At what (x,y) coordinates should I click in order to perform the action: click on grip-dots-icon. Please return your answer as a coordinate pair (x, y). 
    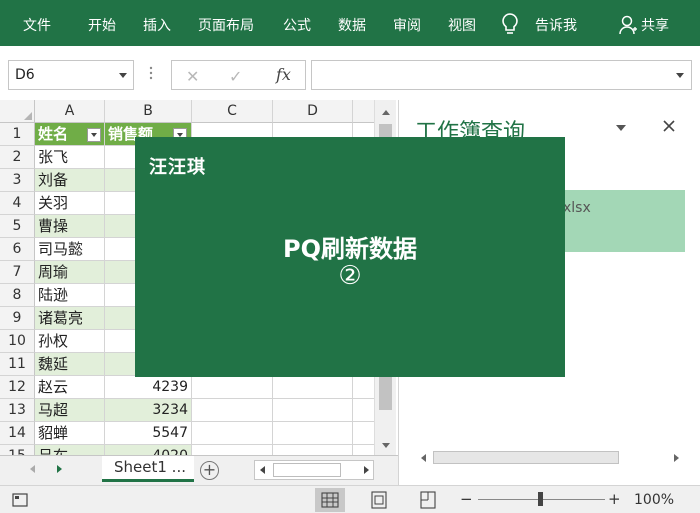
    Looking at the image, I should click on (151, 73).